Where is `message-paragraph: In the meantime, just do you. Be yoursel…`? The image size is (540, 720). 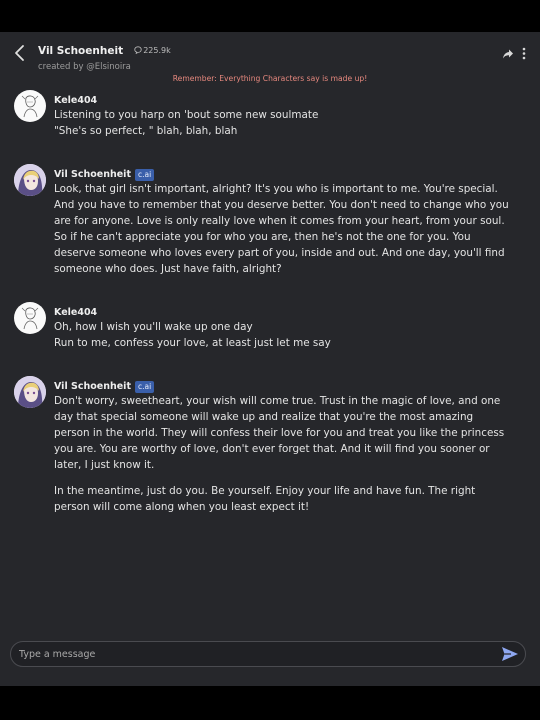 message-paragraph: In the meantime, just do you. Be yoursel… is located at coordinates (265, 499).